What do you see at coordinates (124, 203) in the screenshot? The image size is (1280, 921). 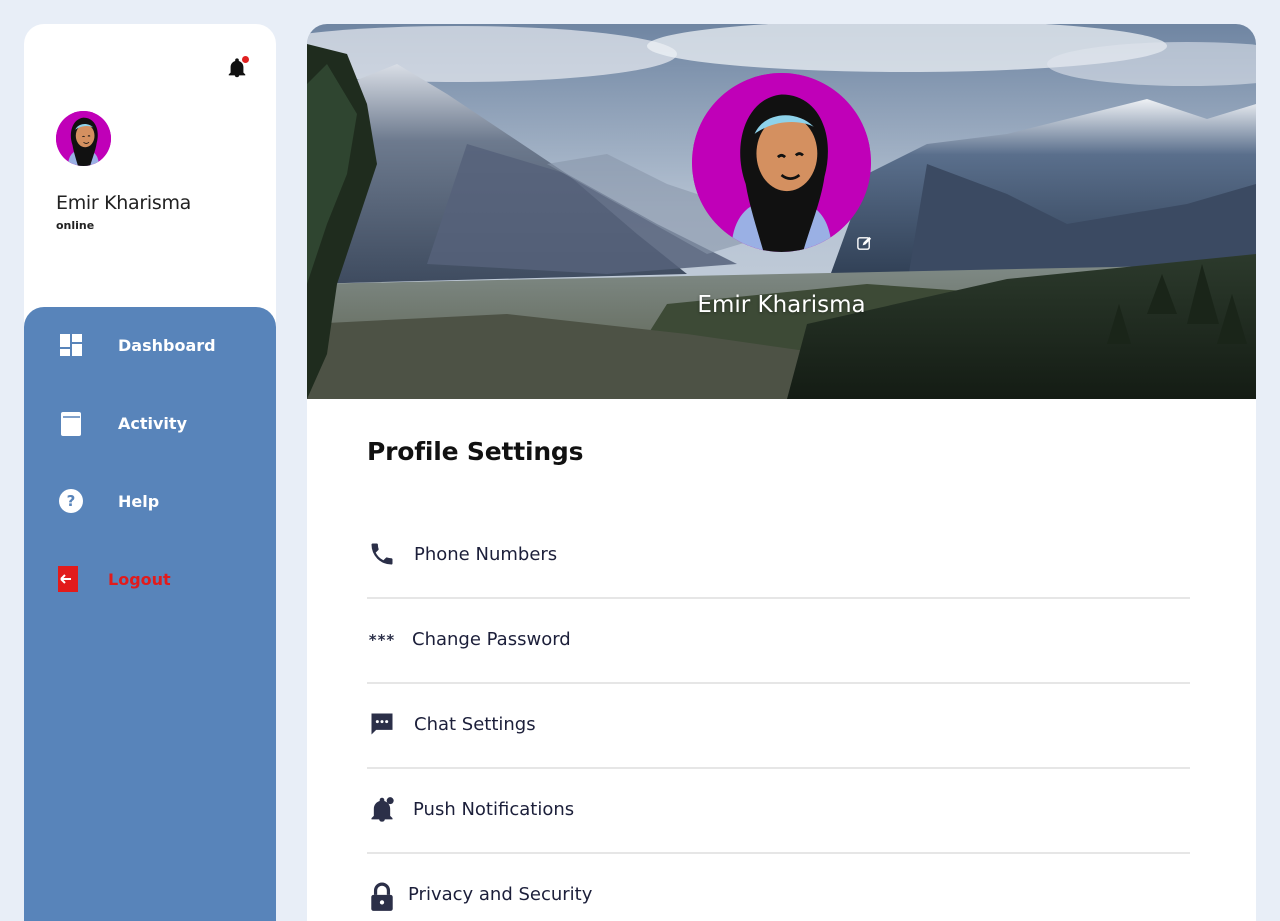 I see `sidebar-user-name: Emir Kharisma` at bounding box center [124, 203].